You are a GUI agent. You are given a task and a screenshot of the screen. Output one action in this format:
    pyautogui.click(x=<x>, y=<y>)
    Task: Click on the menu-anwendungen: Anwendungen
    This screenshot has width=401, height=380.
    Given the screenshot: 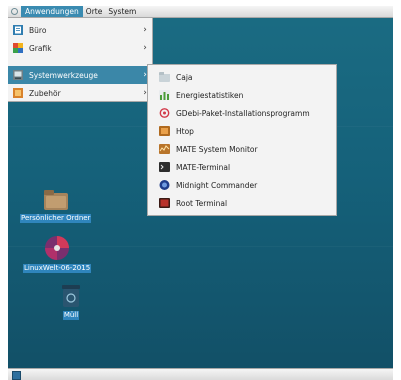 What is the action you would take?
    pyautogui.click(x=52, y=11)
    